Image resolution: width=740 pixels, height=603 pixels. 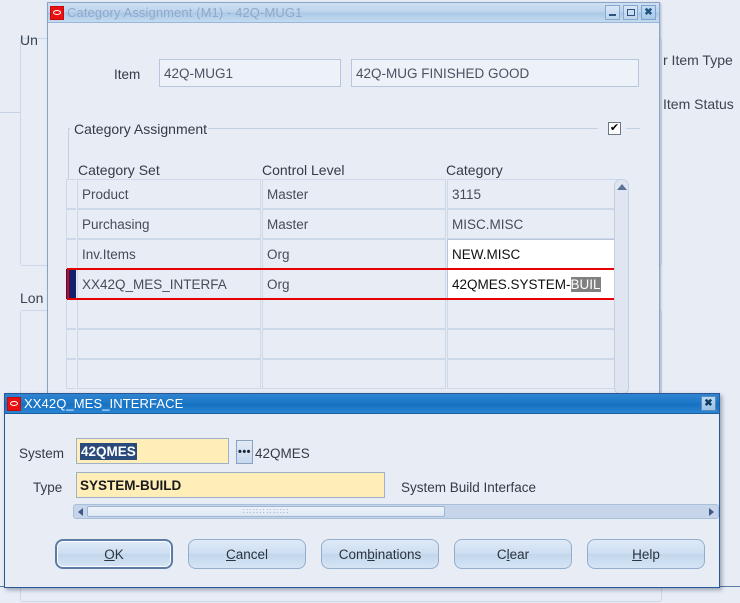 What do you see at coordinates (633, 128) in the screenshot?
I see `groupbox-top-line-end` at bounding box center [633, 128].